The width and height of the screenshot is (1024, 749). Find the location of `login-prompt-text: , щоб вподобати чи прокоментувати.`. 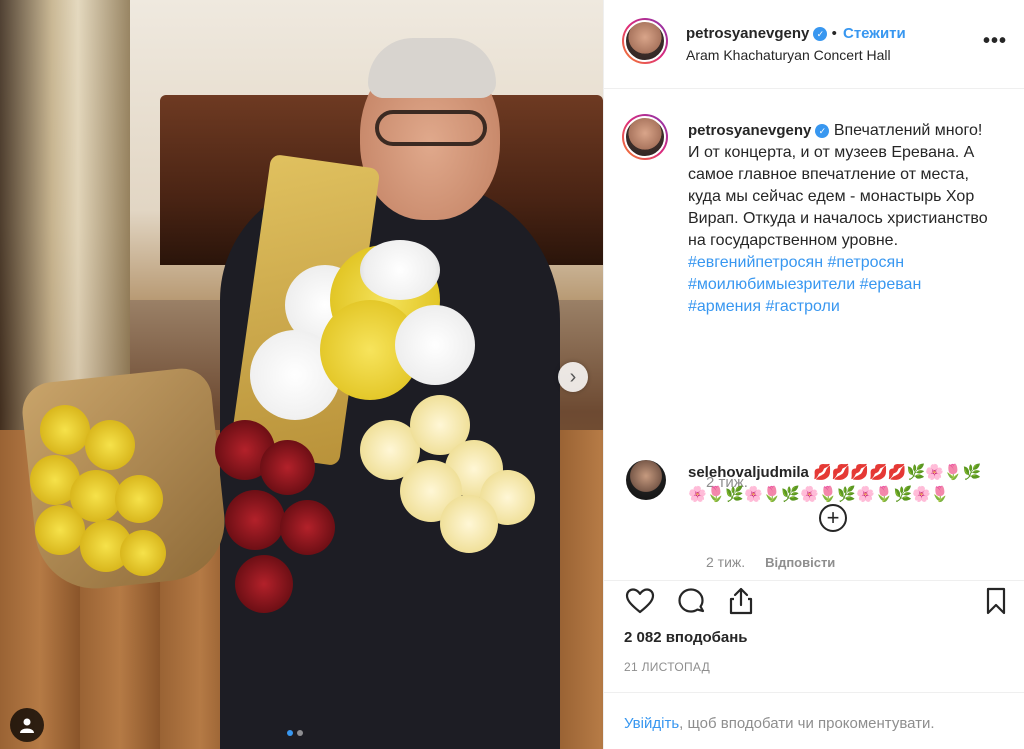

login-prompt-text: , щоб вподобати чи прокоментувати. is located at coordinates (807, 723).